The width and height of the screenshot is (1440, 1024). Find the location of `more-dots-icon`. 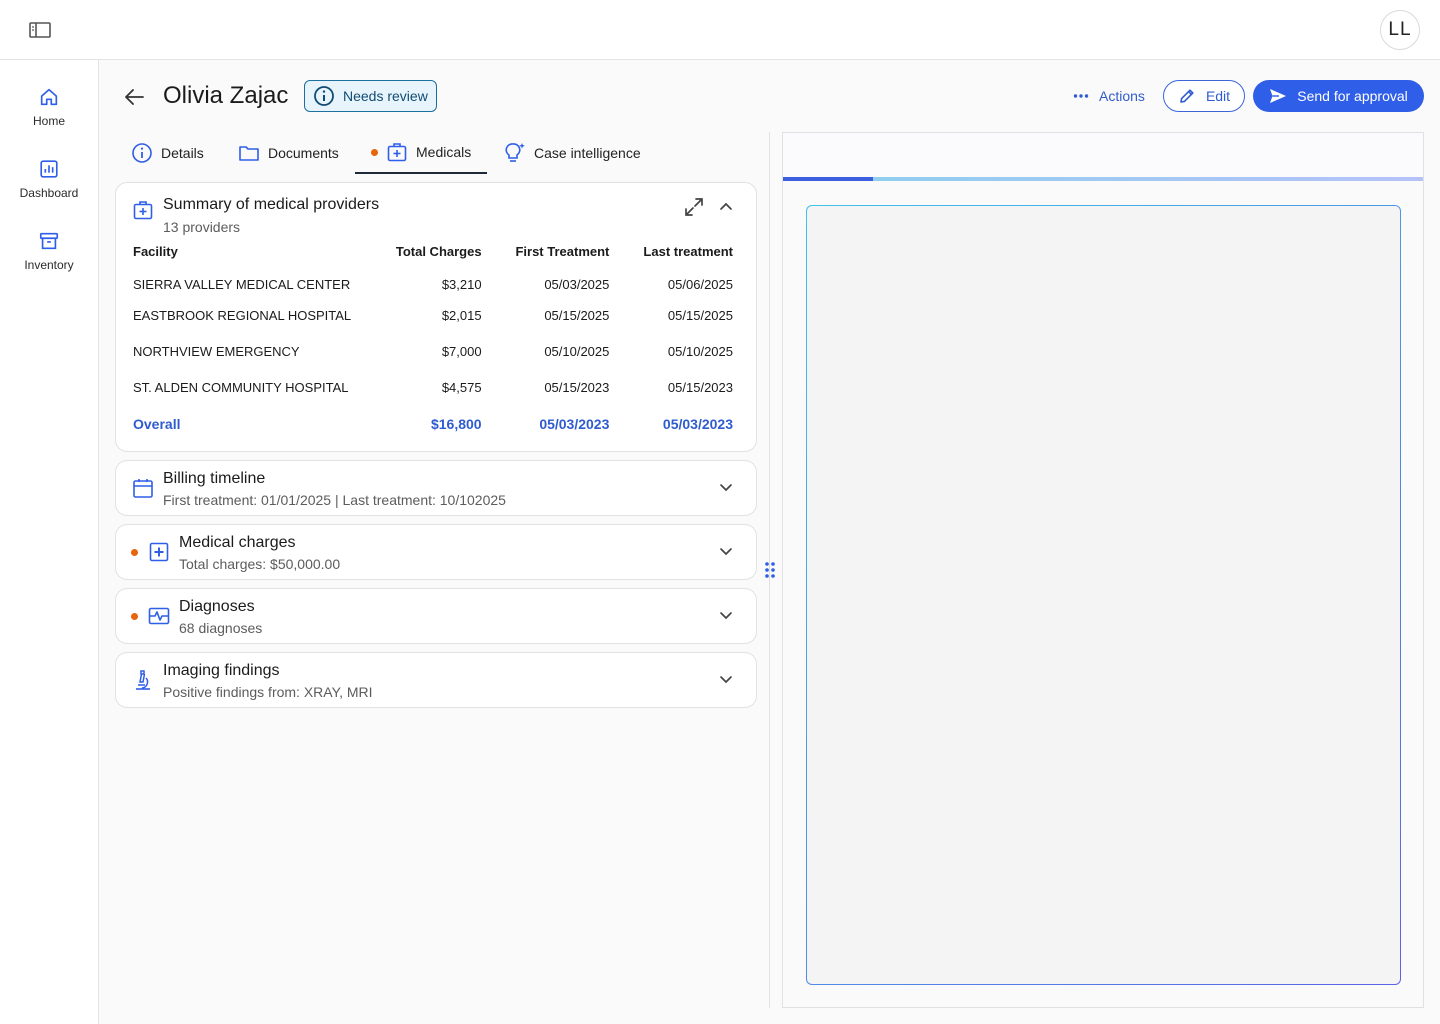

more-dots-icon is located at coordinates (1081, 96).